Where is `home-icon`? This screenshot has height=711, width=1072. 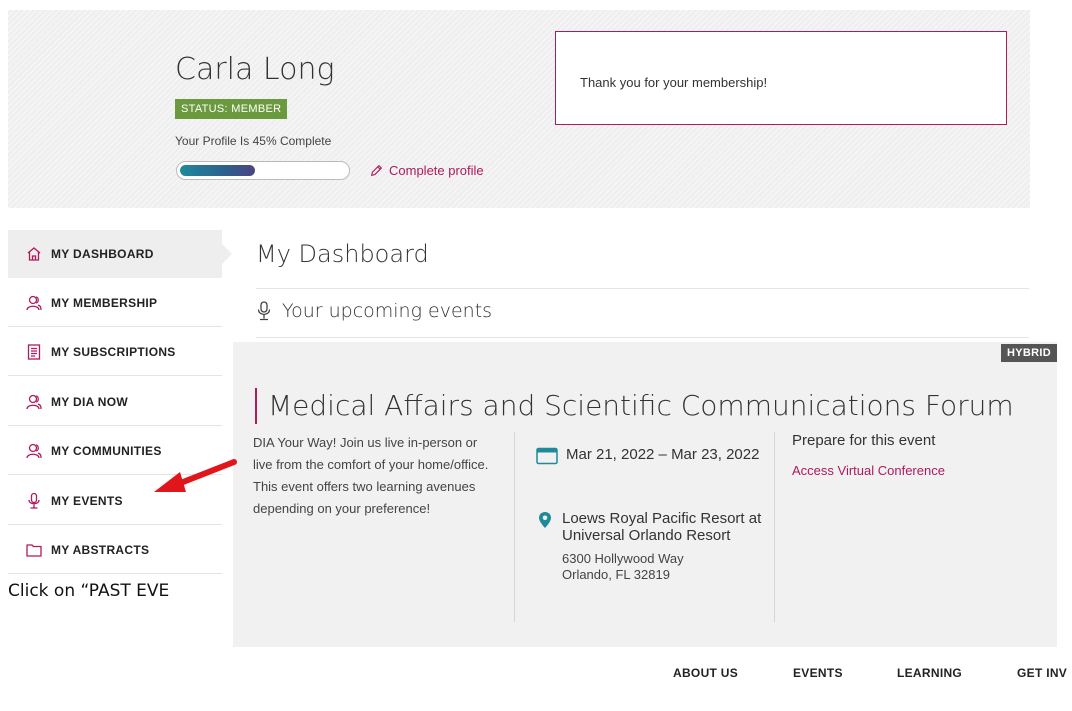 home-icon is located at coordinates (34, 254).